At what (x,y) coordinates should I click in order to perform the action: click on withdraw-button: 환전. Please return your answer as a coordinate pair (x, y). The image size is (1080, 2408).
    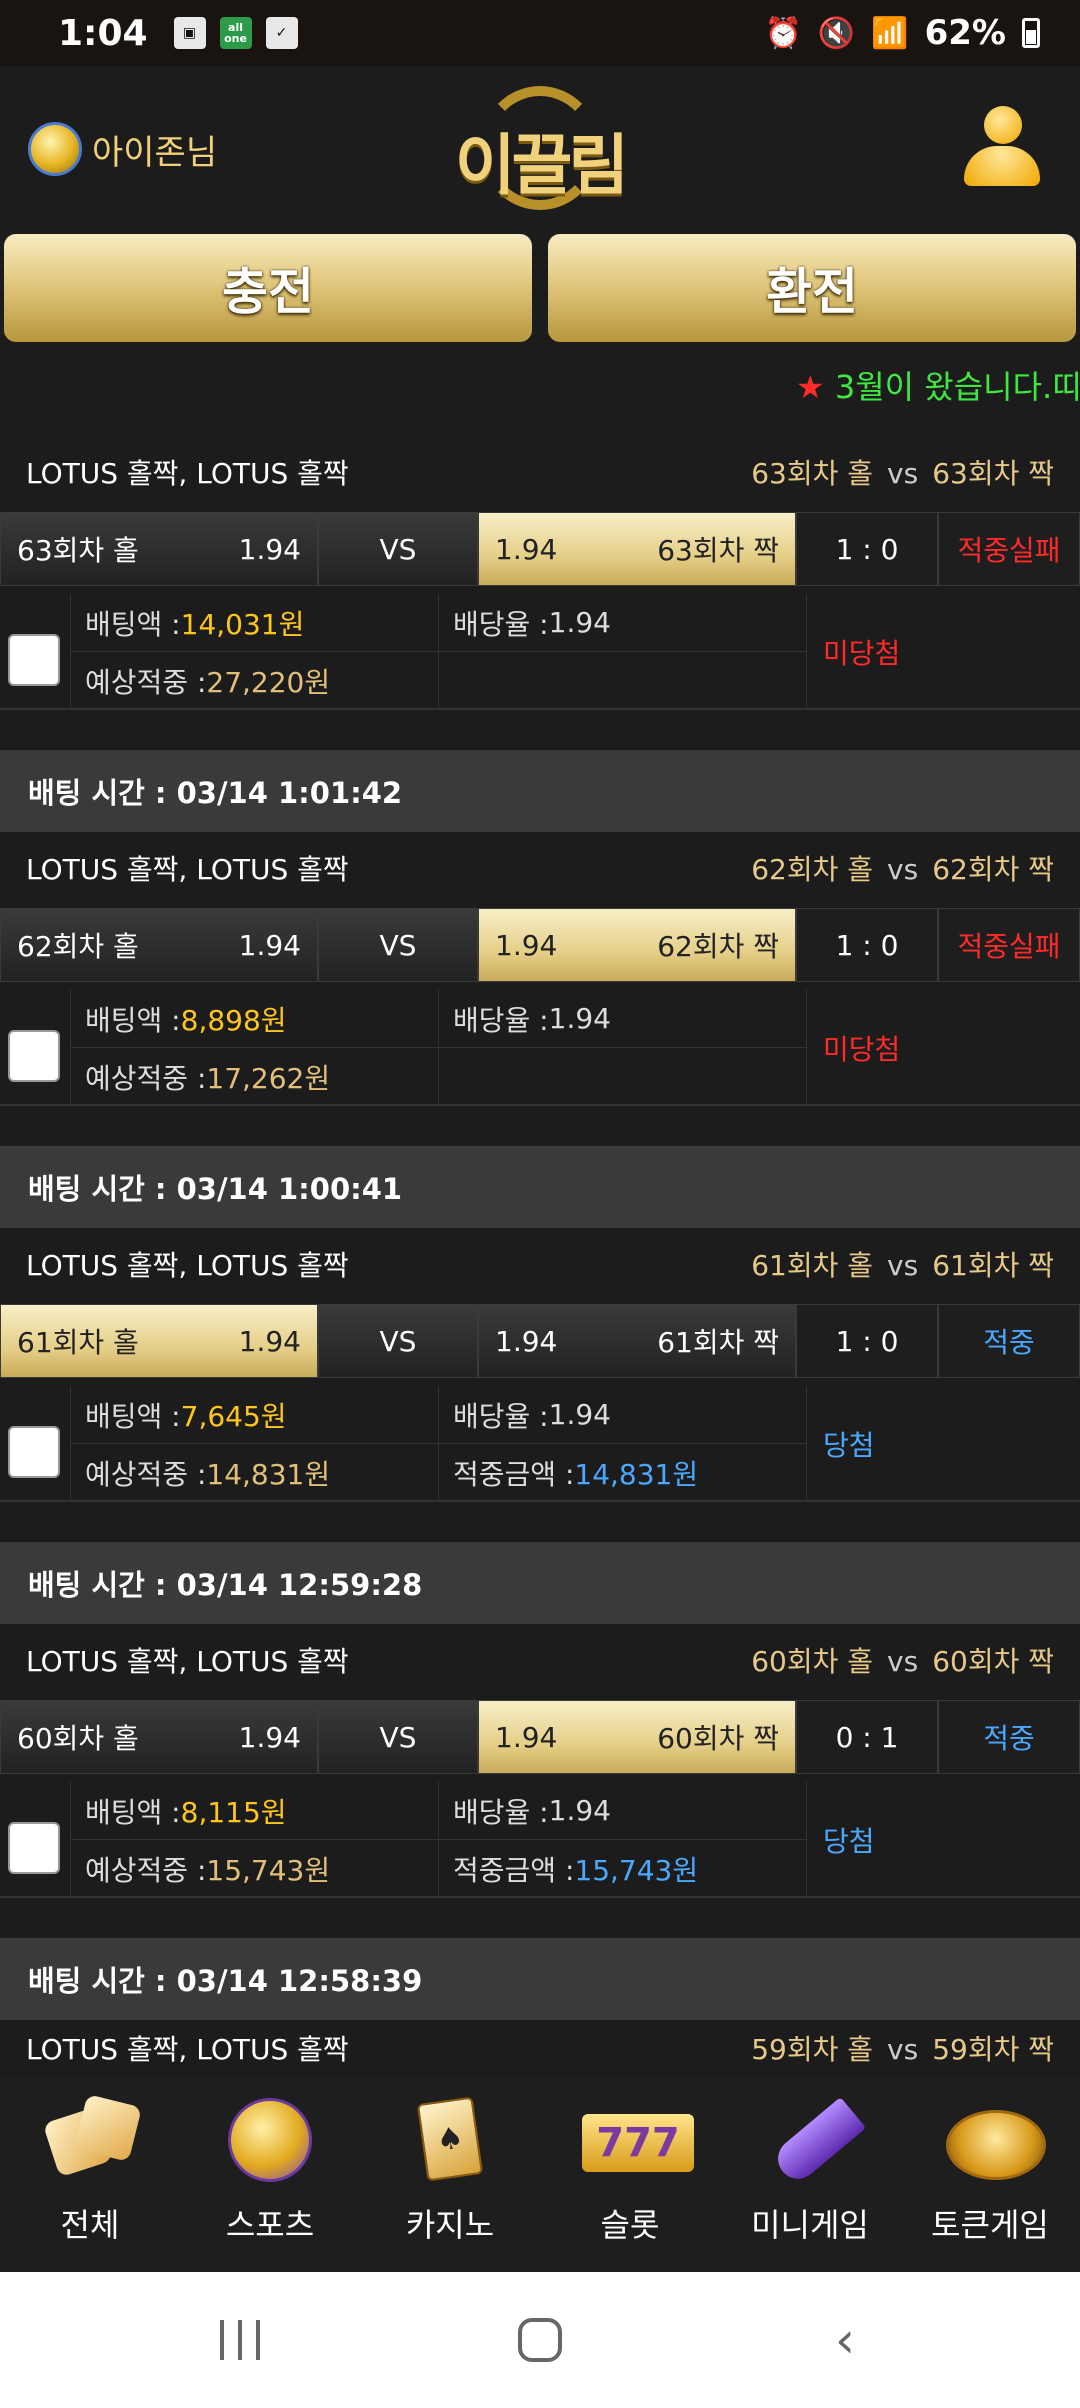
    Looking at the image, I should click on (812, 288).